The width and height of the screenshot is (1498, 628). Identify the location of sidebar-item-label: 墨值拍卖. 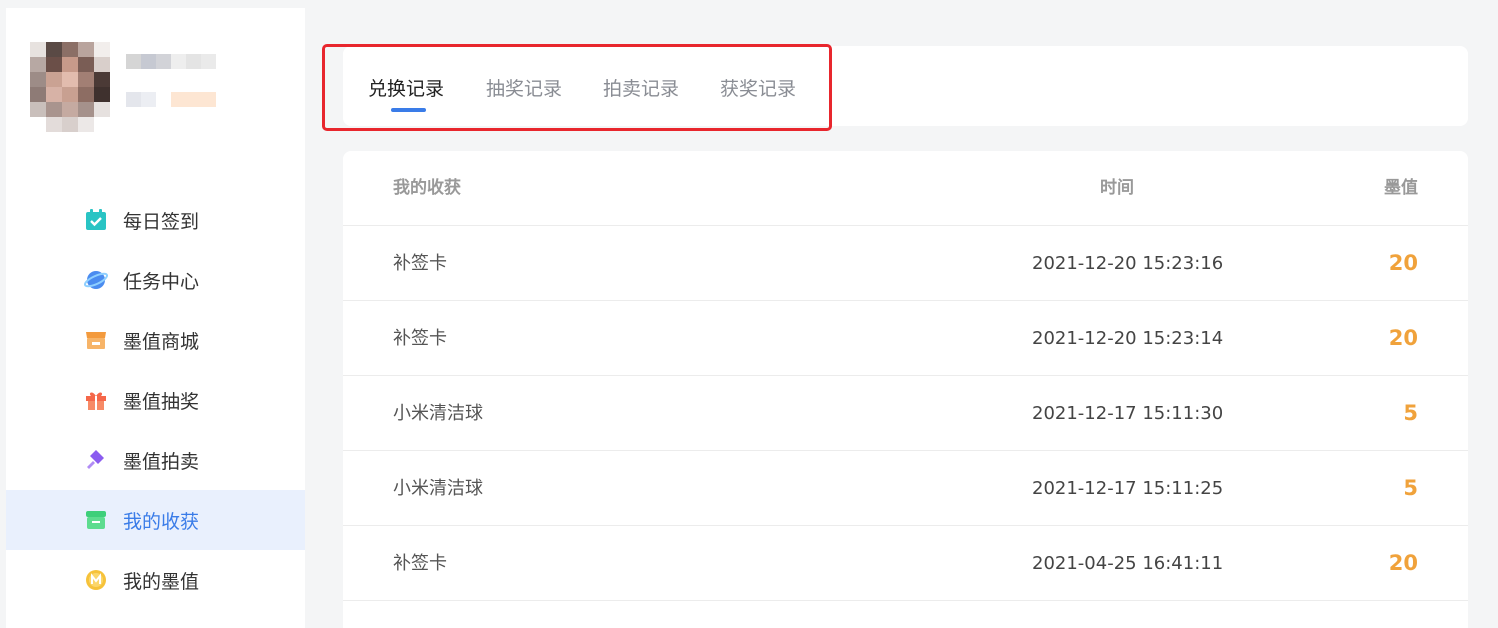
(161, 461).